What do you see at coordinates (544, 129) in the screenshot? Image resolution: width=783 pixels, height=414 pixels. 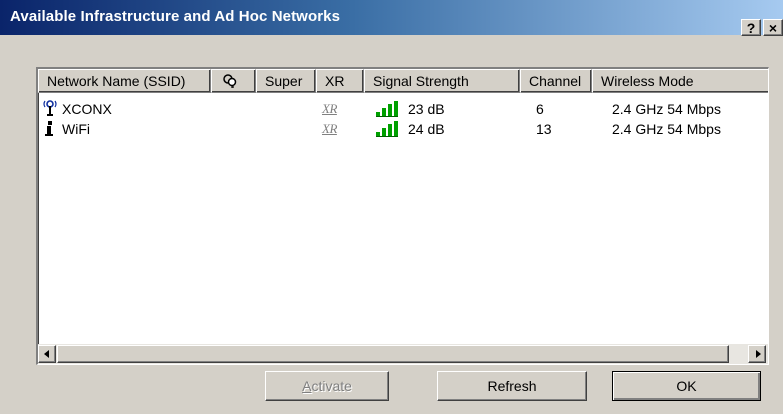 I see `channel-text: 13` at bounding box center [544, 129].